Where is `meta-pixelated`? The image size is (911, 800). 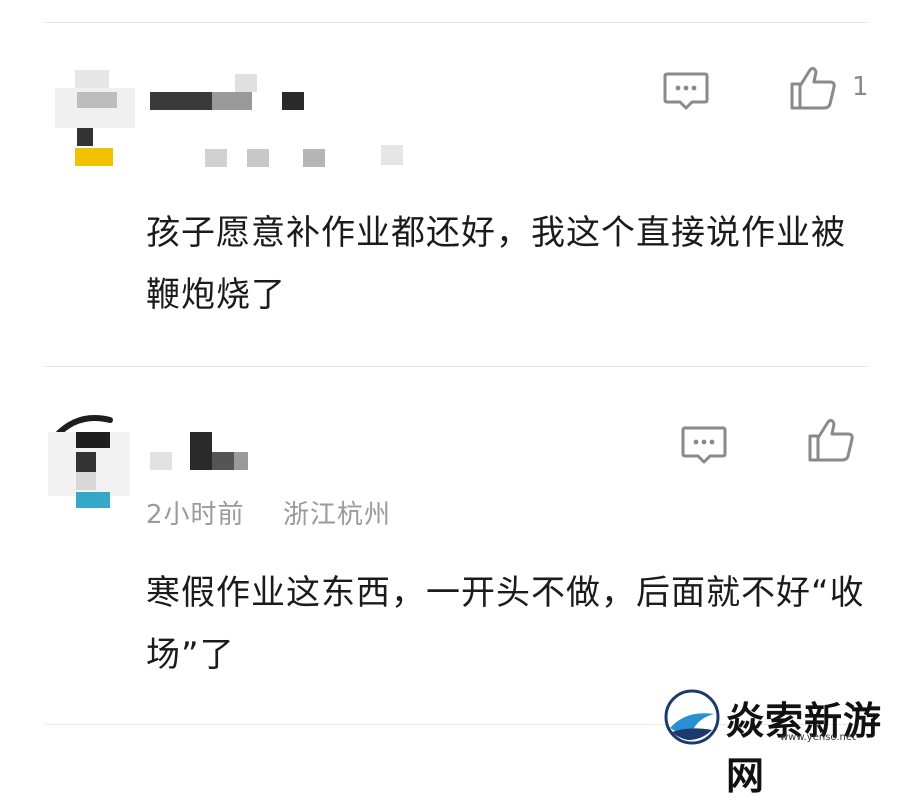
meta-pixelated is located at coordinates (310, 156).